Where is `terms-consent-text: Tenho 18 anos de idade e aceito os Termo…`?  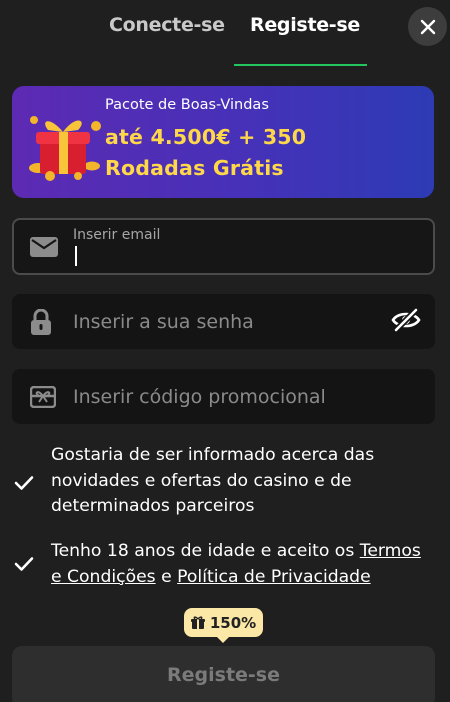 terms-consent-text: Tenho 18 anos de idade e aceito os Termo… is located at coordinates (243, 564).